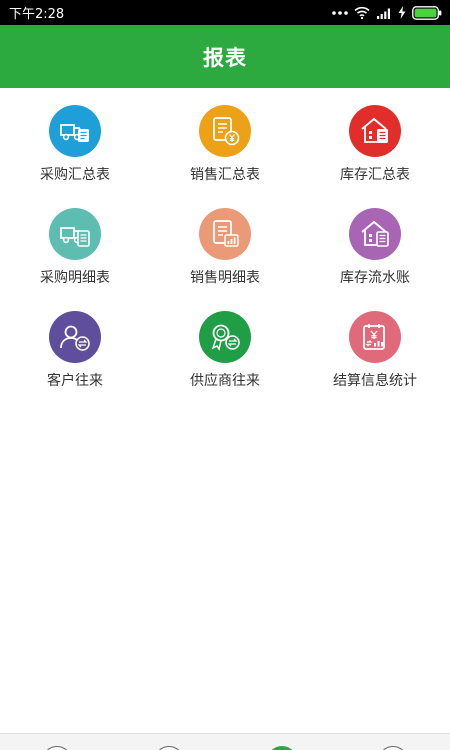 The width and height of the screenshot is (450, 750). I want to click on tile-label: 客户往来, so click(75, 381).